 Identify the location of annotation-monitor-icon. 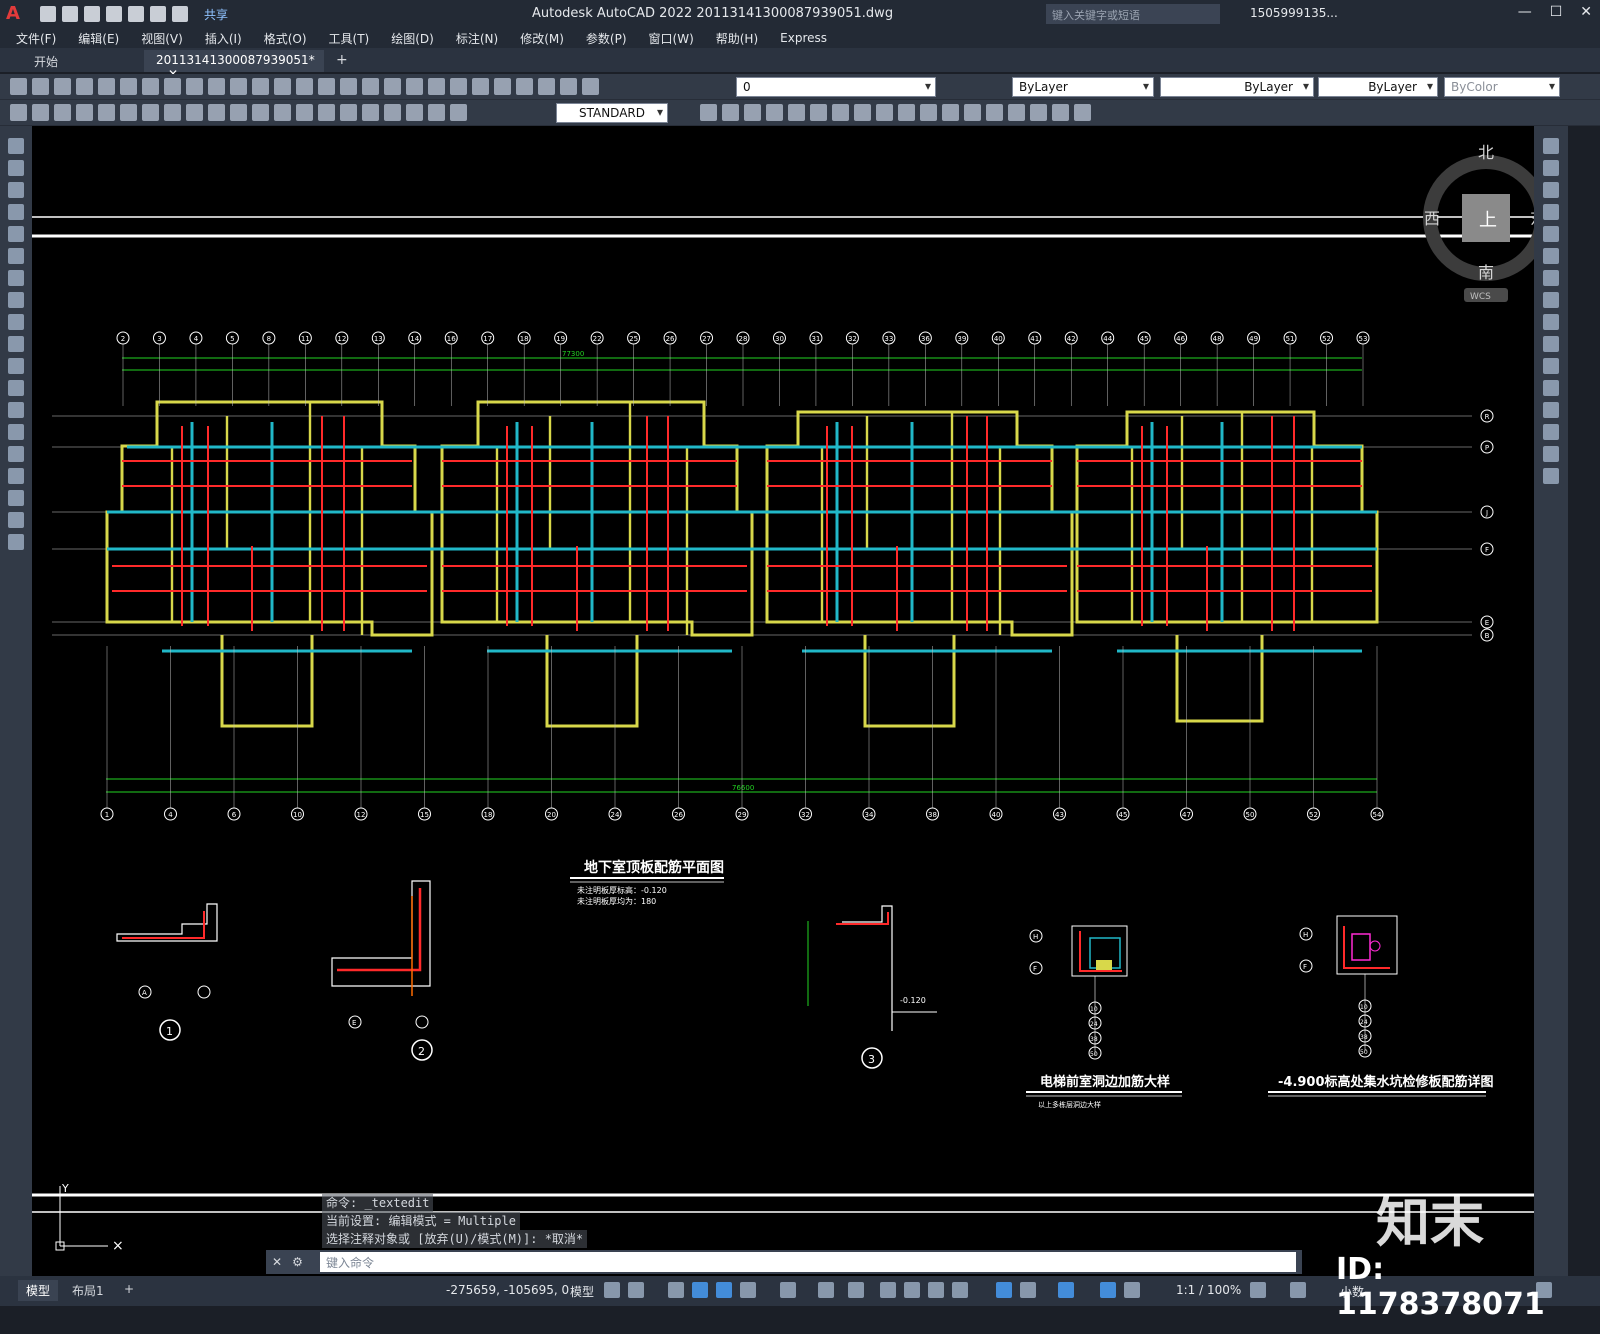
(1298, 1290).